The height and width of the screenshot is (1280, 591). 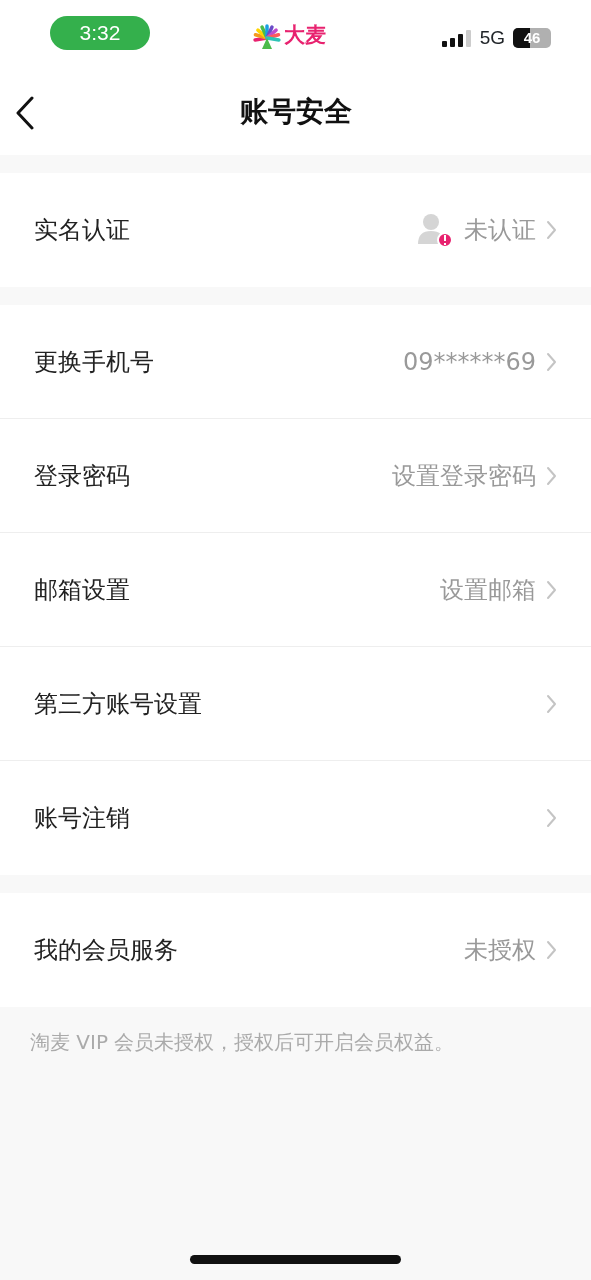 I want to click on row-value: 设置登录密码, so click(x=464, y=476).